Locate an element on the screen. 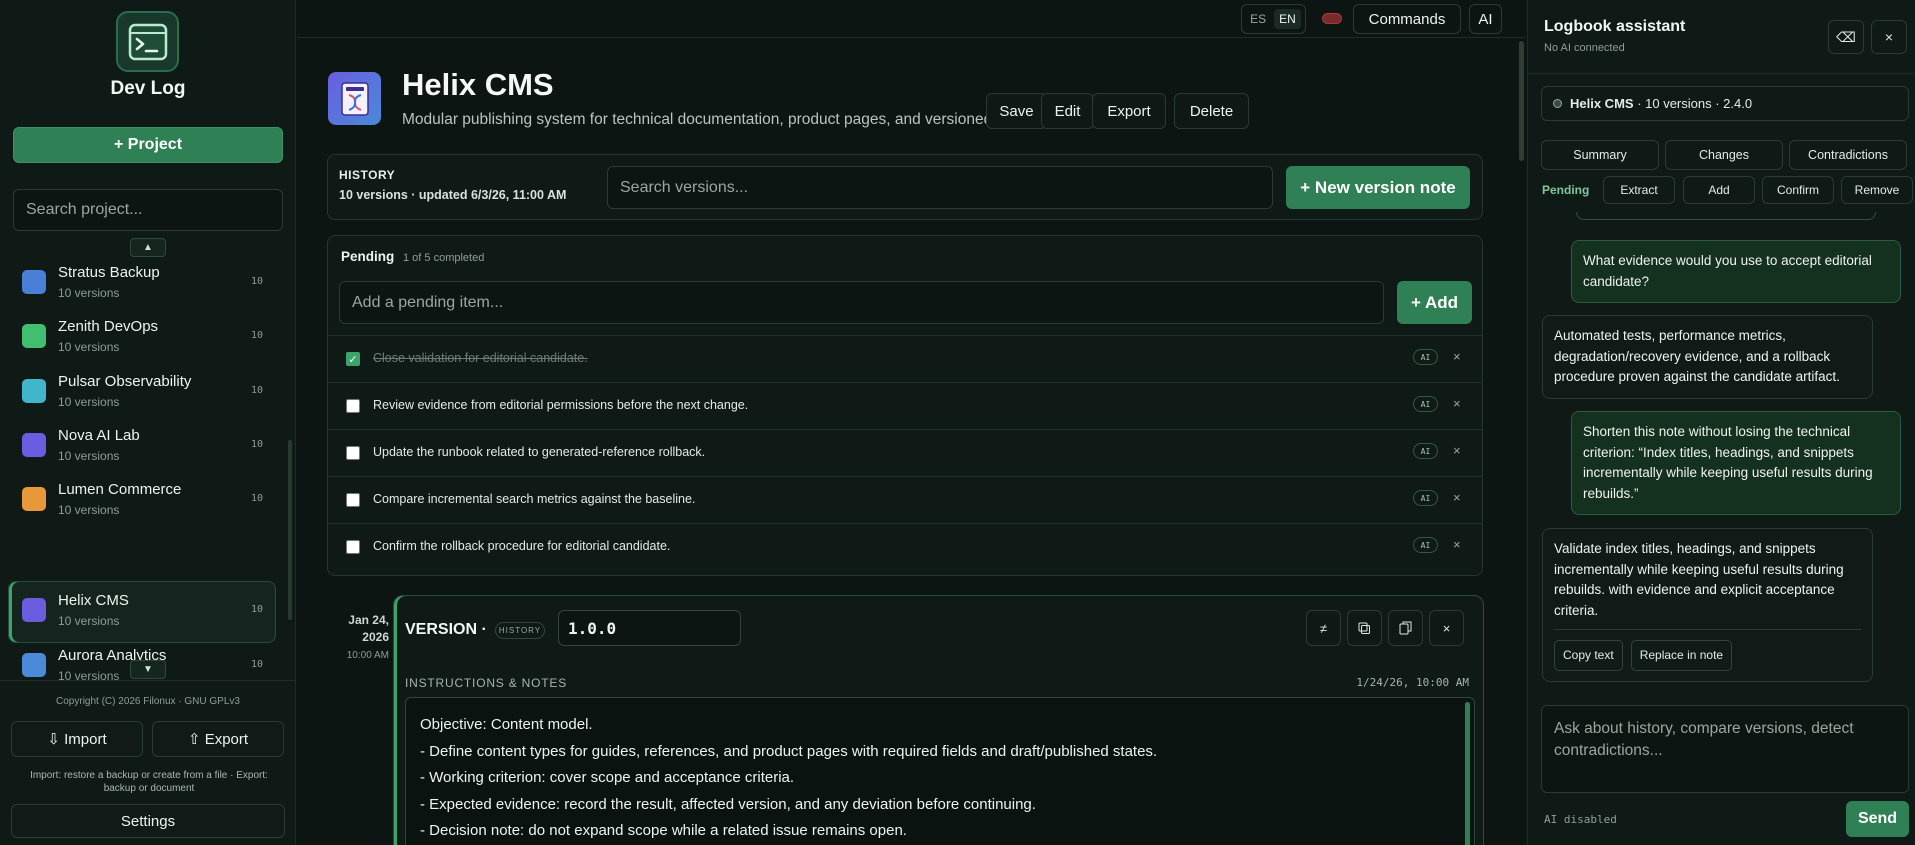  lang-es-option: ES is located at coordinates (1258, 19).